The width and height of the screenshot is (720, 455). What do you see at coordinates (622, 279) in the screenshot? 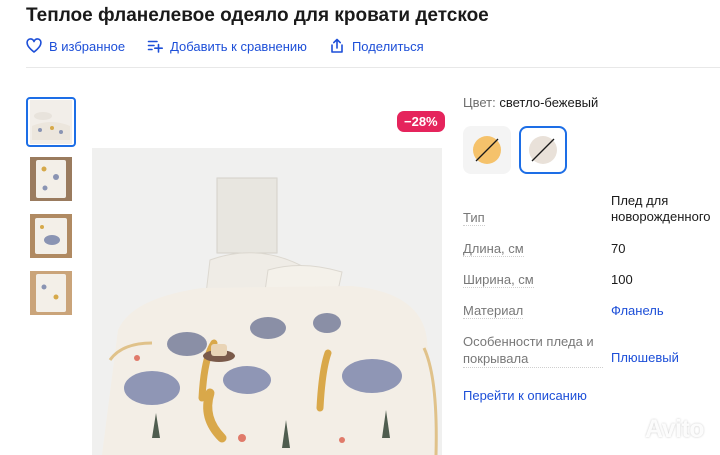
I see `spec-value-width: 100` at bounding box center [622, 279].